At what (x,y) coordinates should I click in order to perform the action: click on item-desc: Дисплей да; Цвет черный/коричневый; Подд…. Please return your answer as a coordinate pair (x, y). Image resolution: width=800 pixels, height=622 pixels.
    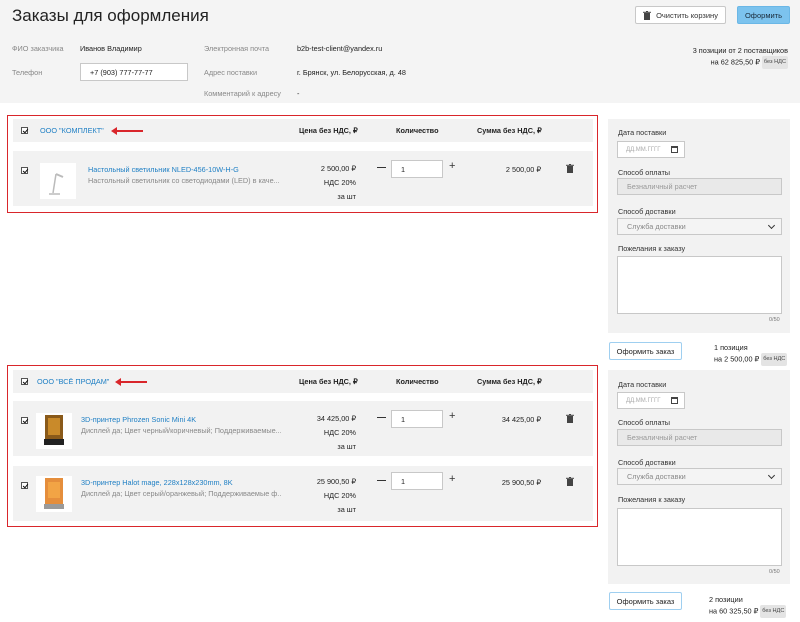
    Looking at the image, I should click on (181, 430).